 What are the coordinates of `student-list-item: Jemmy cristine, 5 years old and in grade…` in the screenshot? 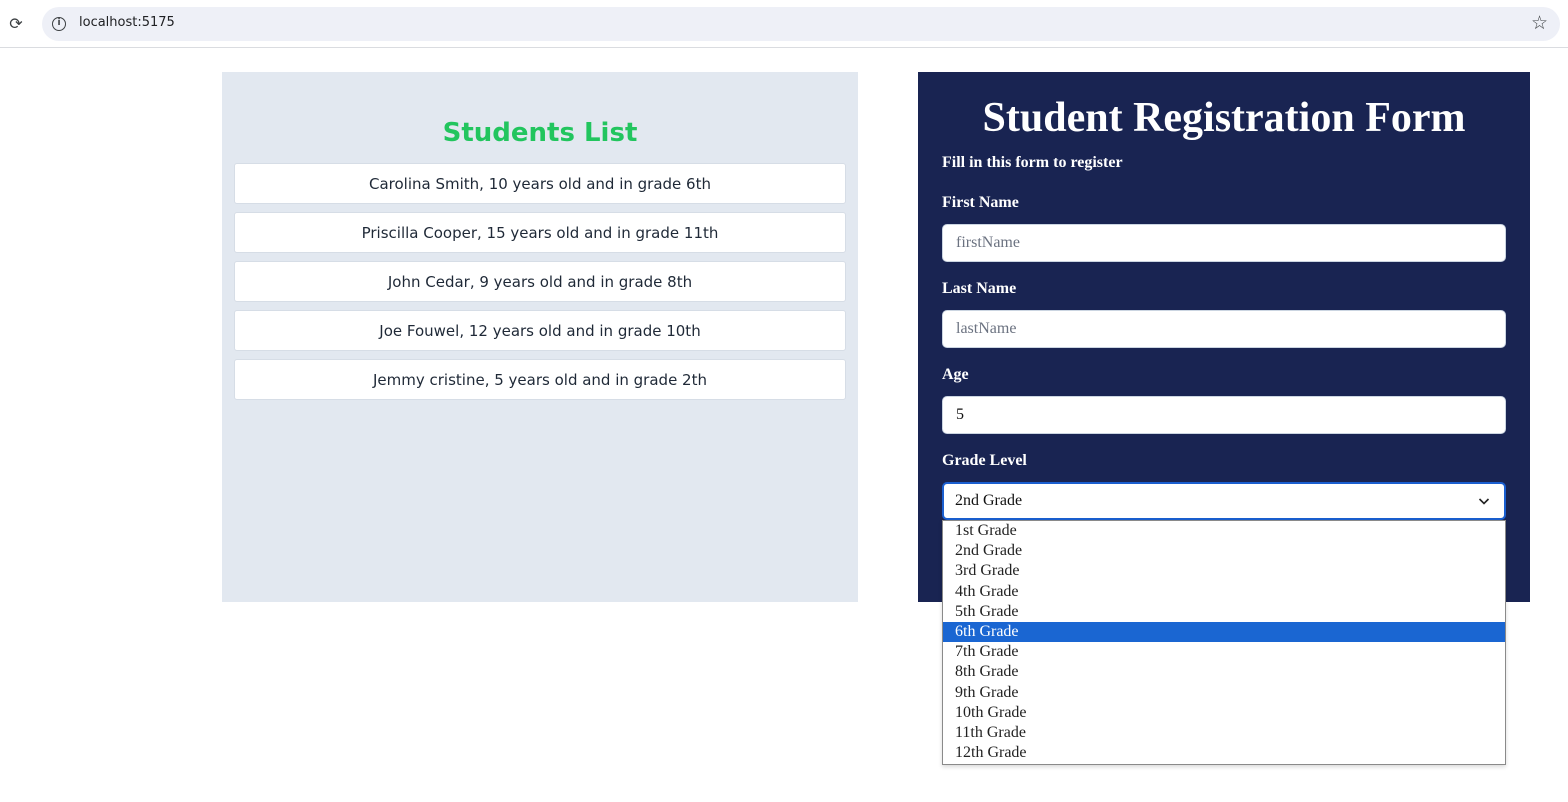 It's located at (540, 379).